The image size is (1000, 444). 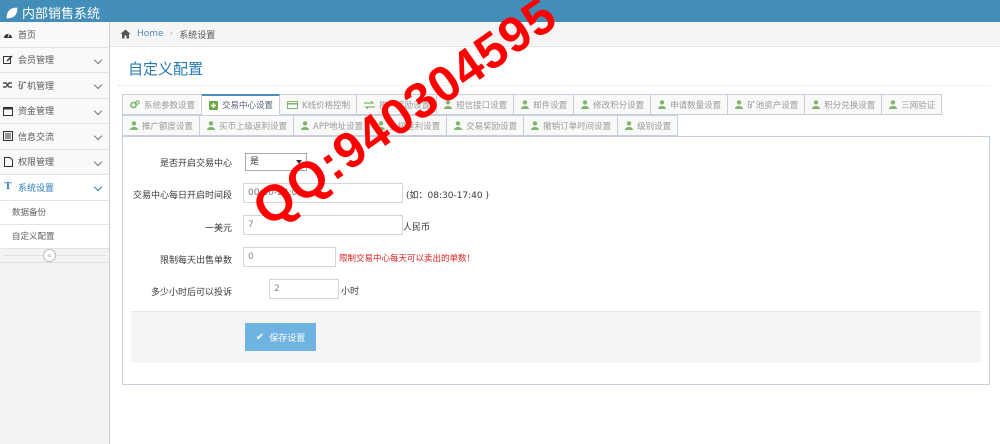 I want to click on tab-label: 推广额度设置, so click(x=168, y=126).